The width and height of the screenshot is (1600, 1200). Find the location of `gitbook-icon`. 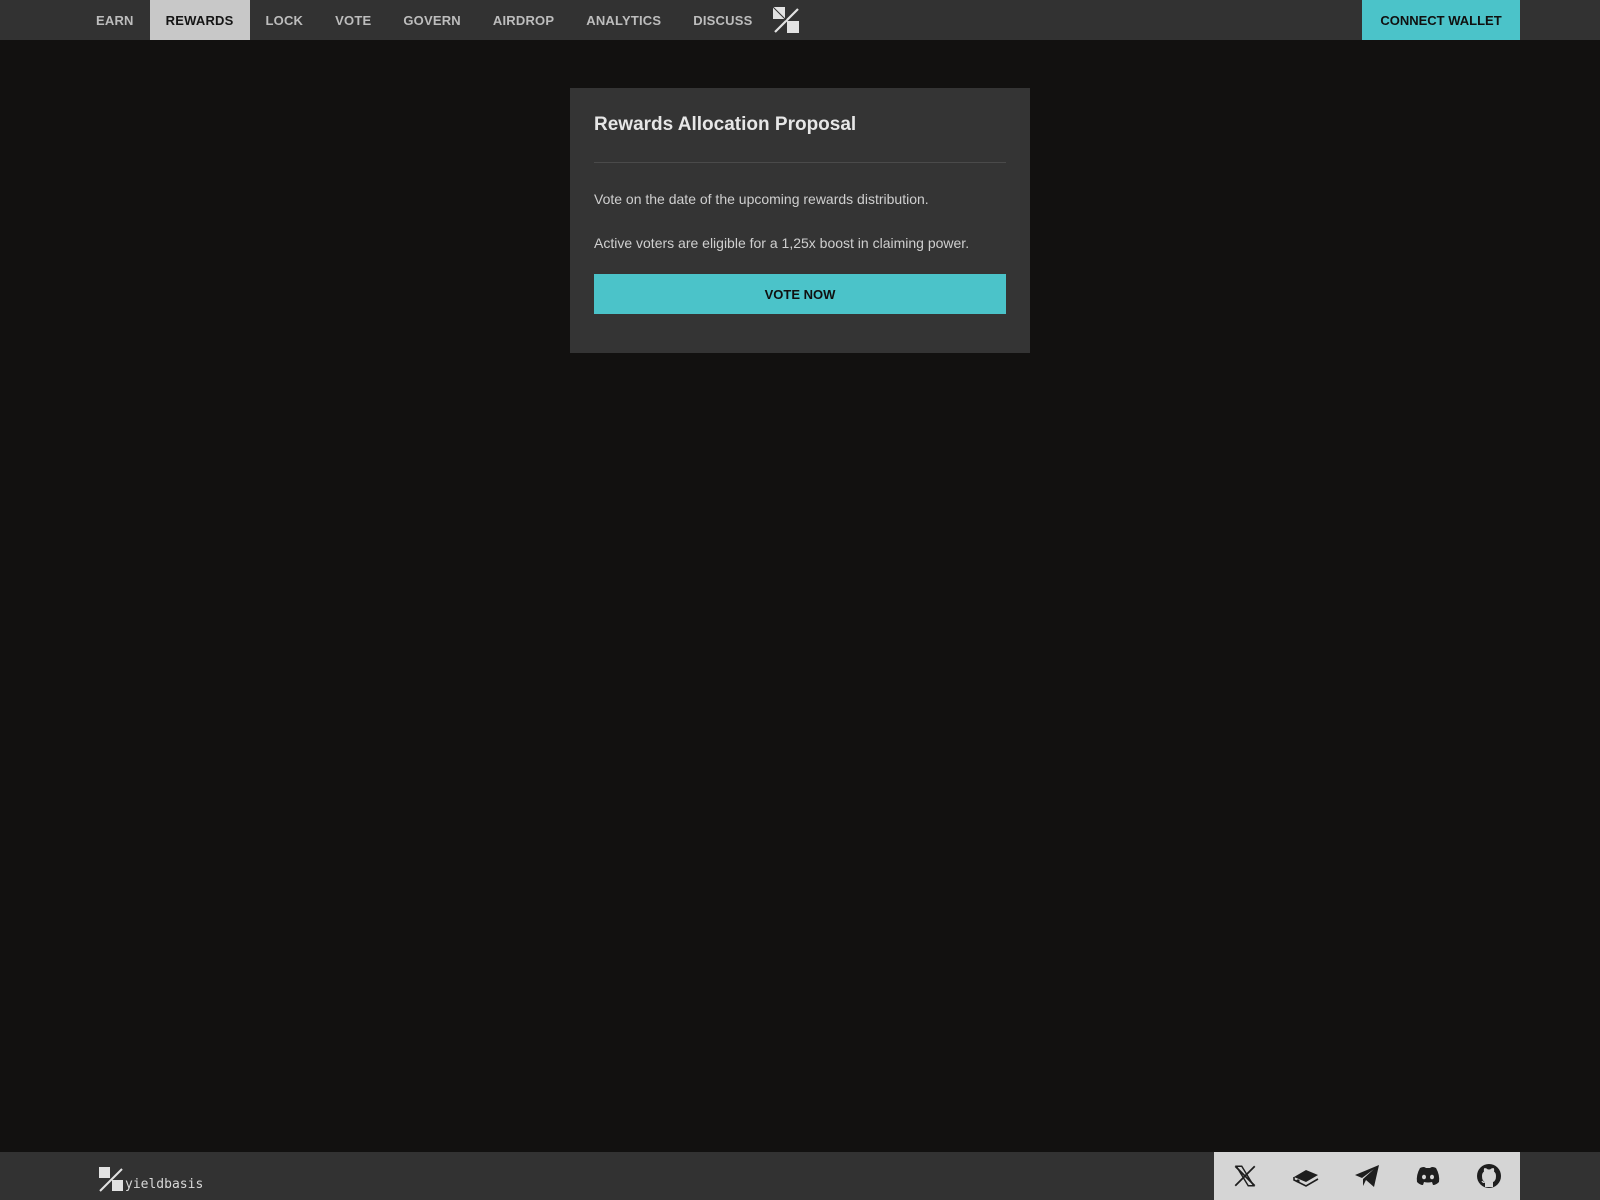

gitbook-icon is located at coordinates (1306, 1176).